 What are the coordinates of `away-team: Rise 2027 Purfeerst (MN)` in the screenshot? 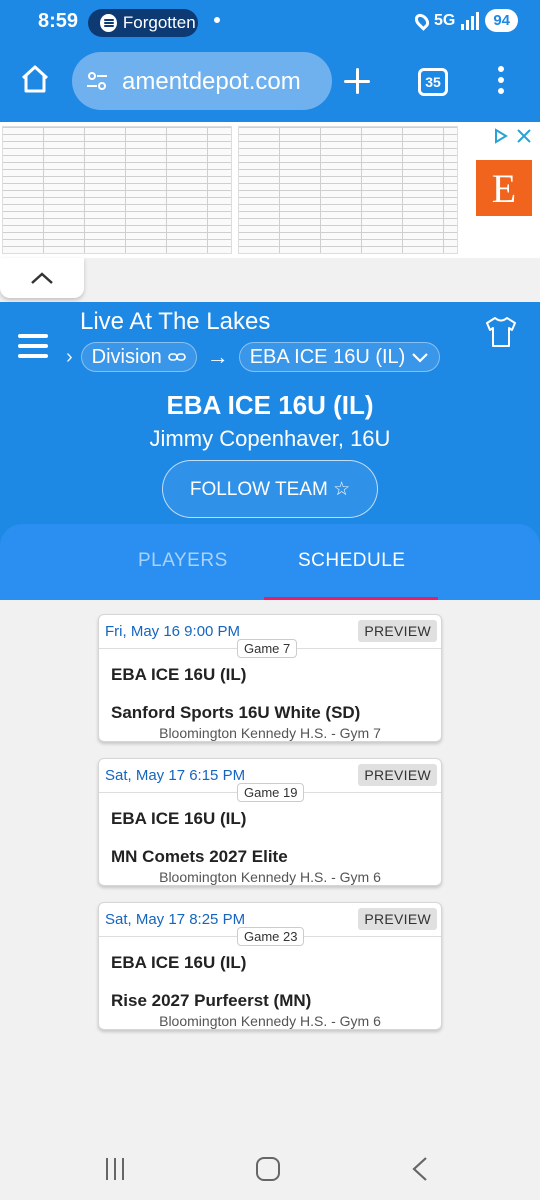 It's located at (211, 1001).